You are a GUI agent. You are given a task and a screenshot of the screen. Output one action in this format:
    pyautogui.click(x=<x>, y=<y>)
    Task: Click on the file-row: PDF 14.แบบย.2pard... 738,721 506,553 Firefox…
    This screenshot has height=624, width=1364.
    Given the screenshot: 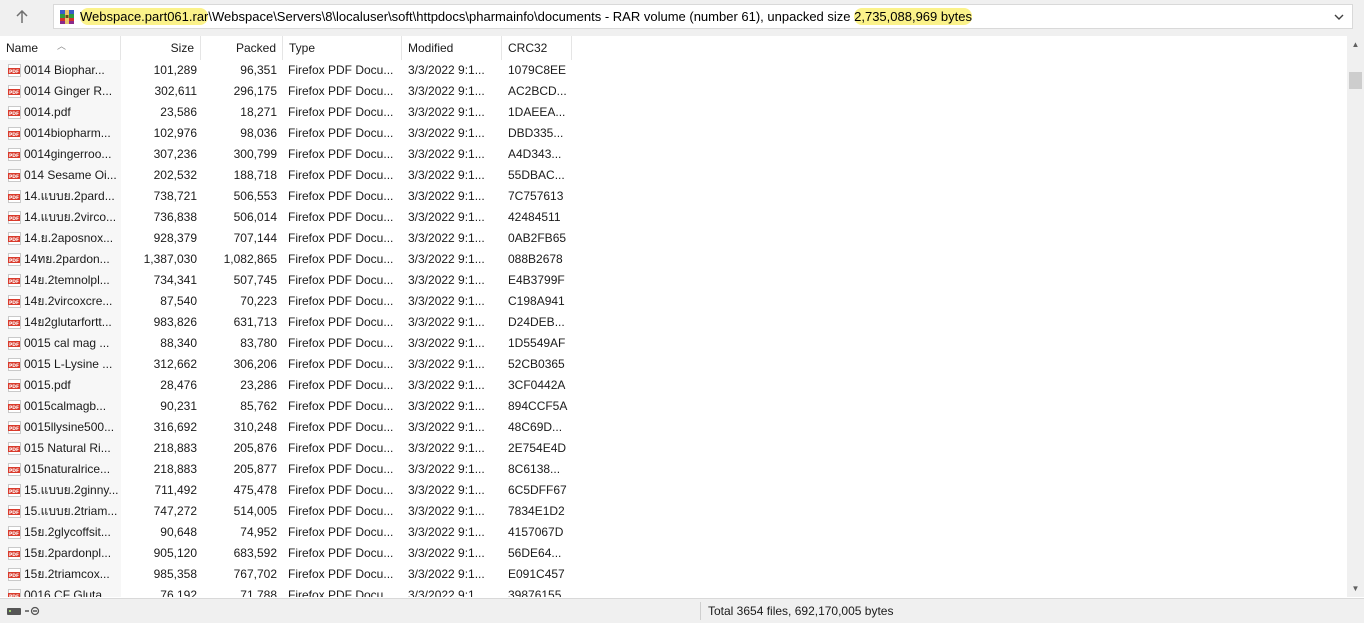 What is the action you would take?
    pyautogui.click(x=673, y=196)
    